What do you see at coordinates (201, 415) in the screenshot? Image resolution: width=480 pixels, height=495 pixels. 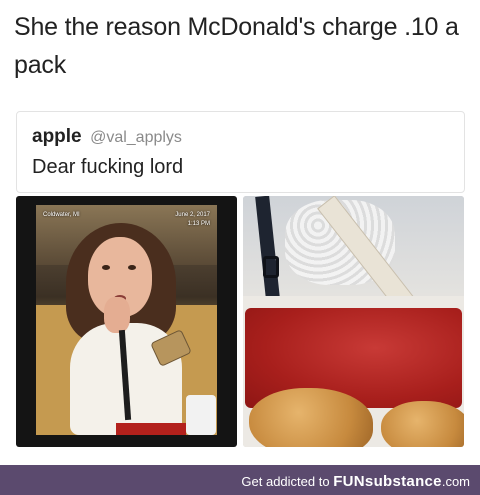 I see `drink-cup` at bounding box center [201, 415].